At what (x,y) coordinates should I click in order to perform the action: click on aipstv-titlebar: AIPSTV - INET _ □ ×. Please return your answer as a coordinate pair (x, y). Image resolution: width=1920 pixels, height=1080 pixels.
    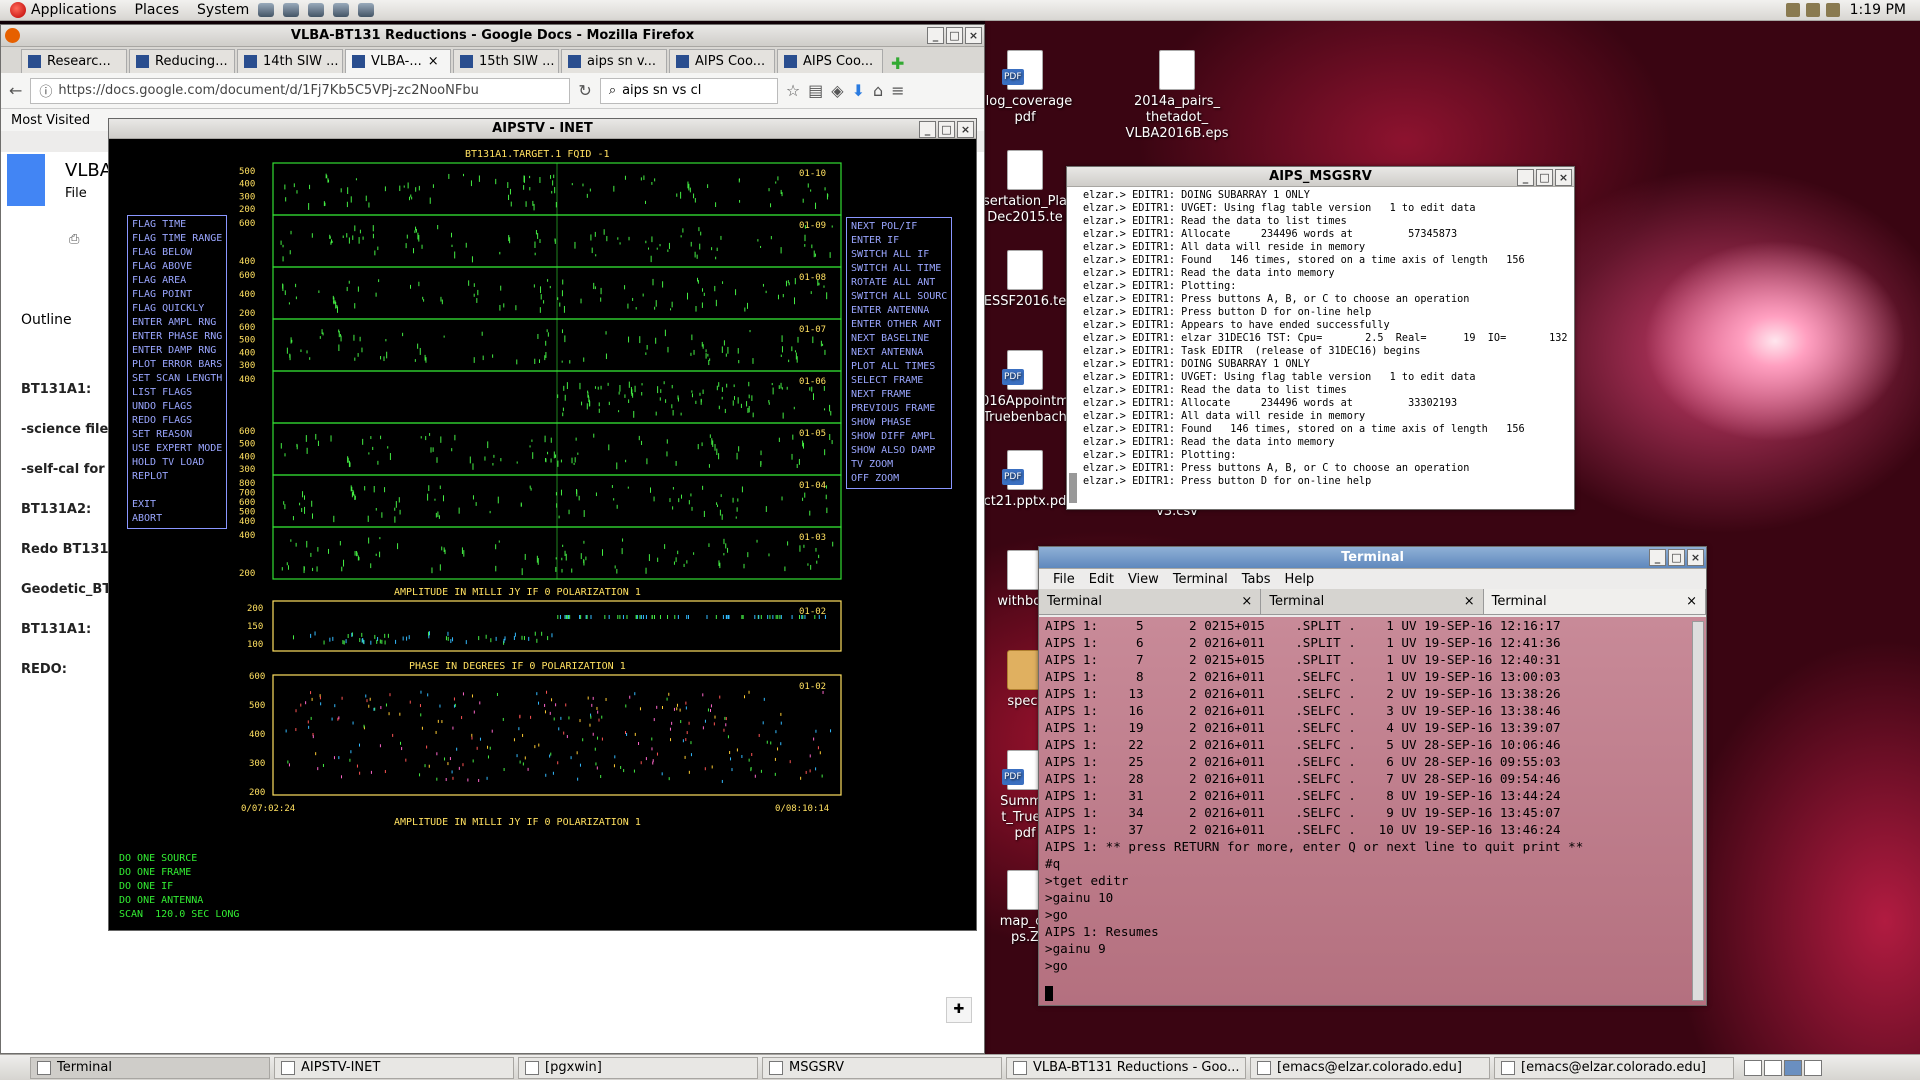
    Looking at the image, I should click on (542, 129).